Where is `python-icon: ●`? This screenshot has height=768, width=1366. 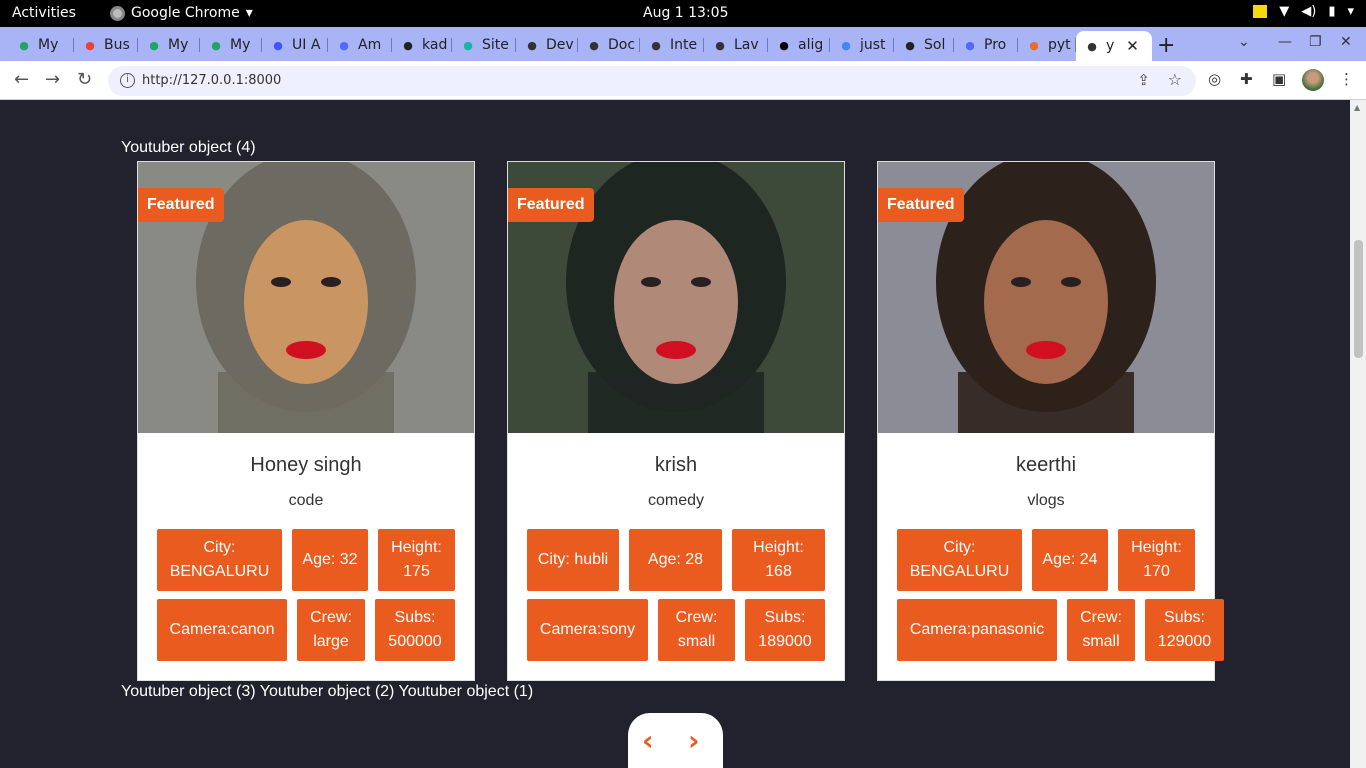 python-icon: ● is located at coordinates (1034, 45).